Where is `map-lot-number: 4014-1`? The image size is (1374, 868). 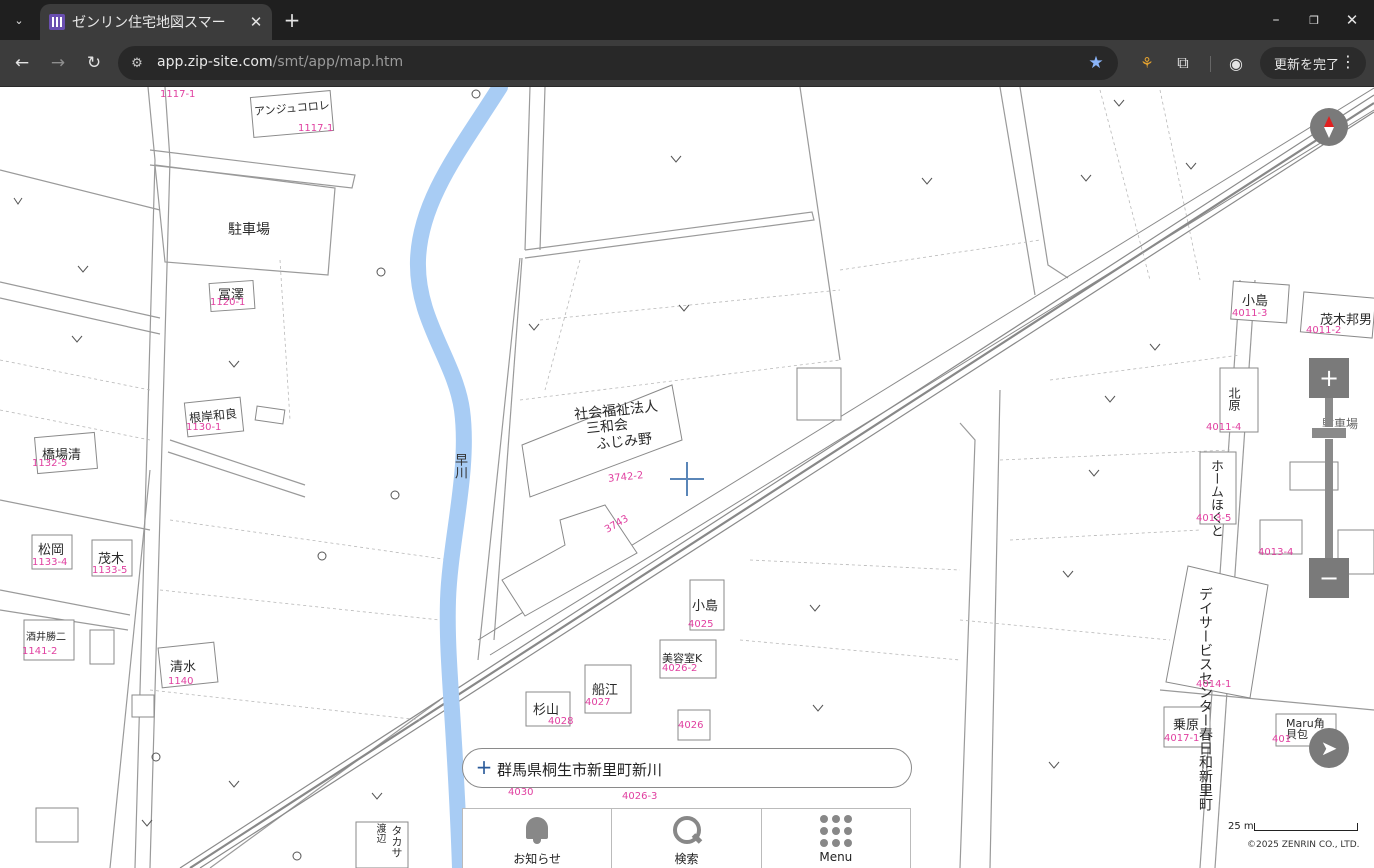
map-lot-number: 4014-1 is located at coordinates (1214, 684).